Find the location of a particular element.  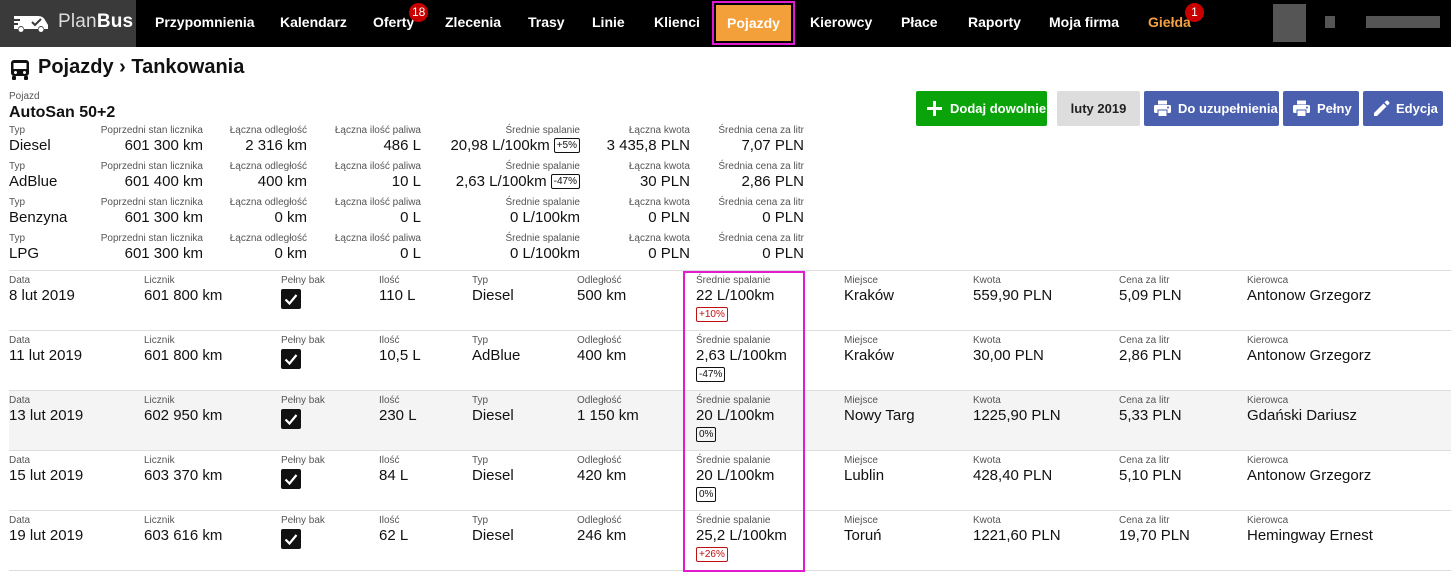

total-distance-value: 0 km is located at coordinates (290, 253).